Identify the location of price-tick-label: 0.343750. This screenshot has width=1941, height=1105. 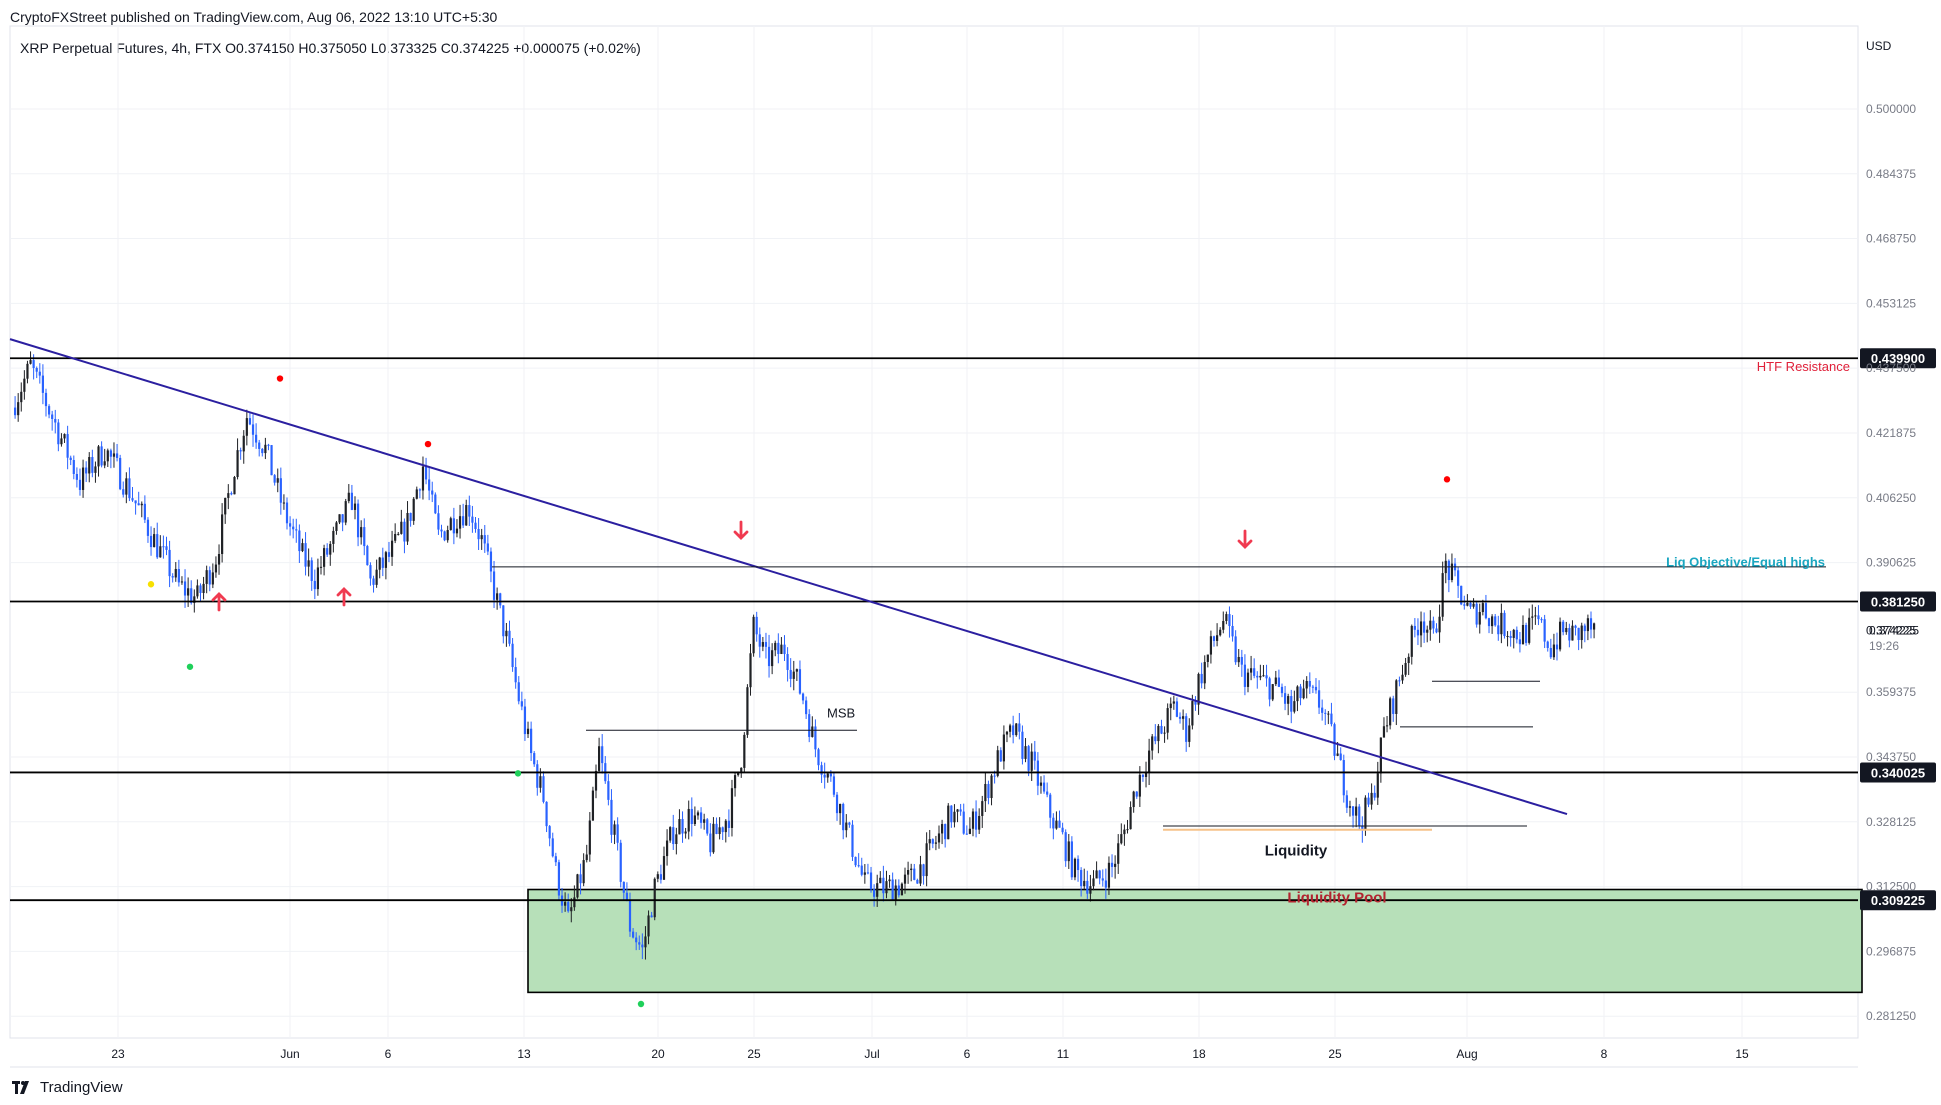
(1891, 757).